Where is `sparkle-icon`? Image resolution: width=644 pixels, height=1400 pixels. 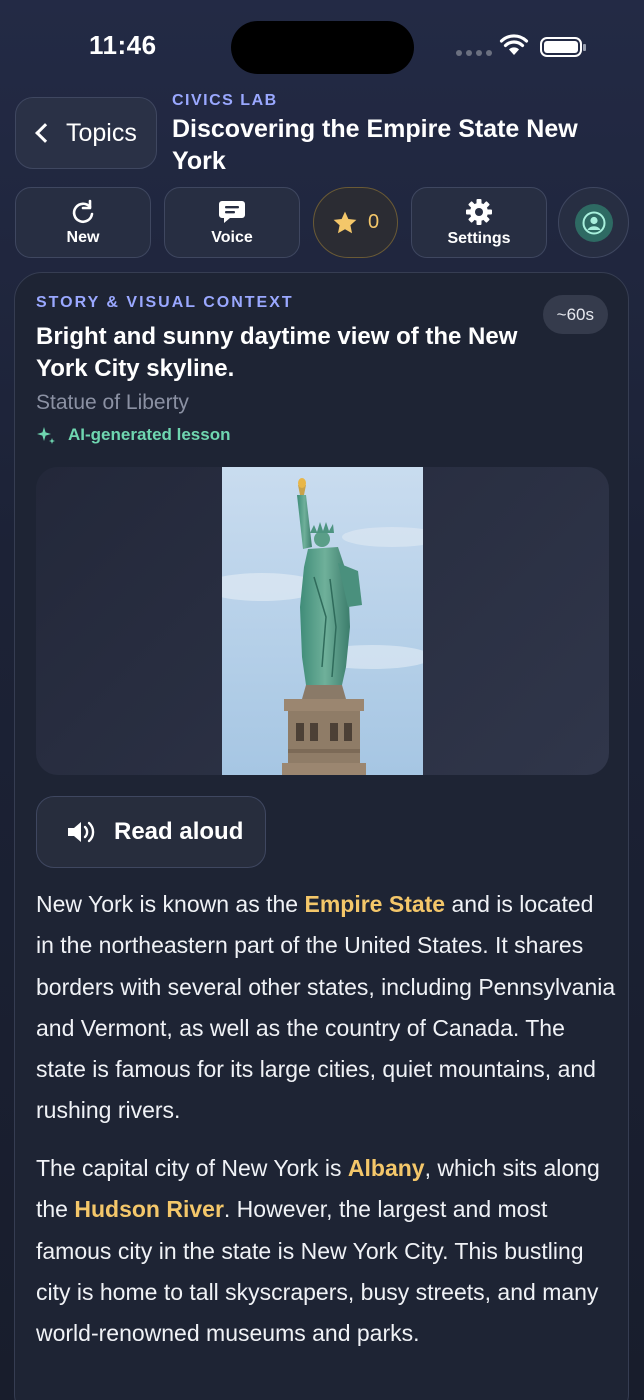 sparkle-icon is located at coordinates (46, 435).